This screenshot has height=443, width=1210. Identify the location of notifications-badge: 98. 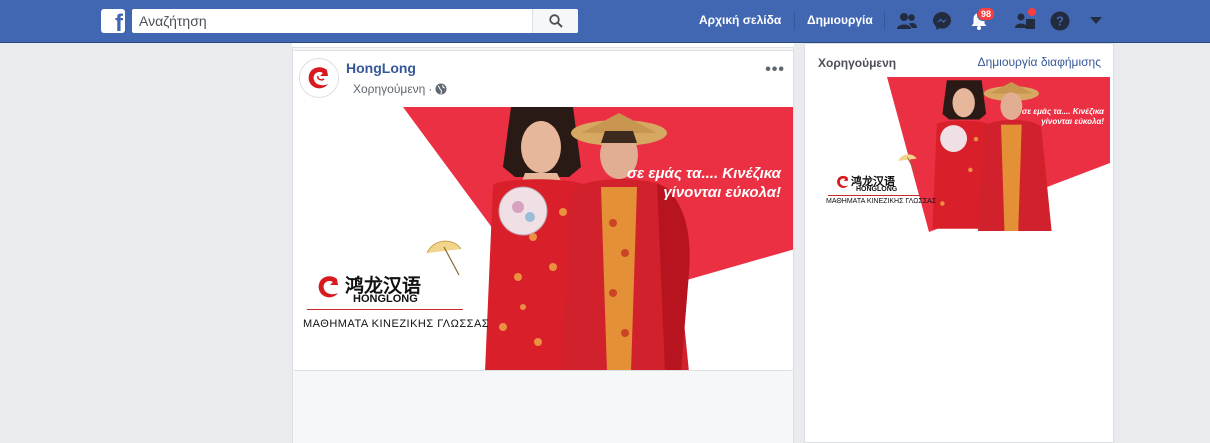
(986, 14).